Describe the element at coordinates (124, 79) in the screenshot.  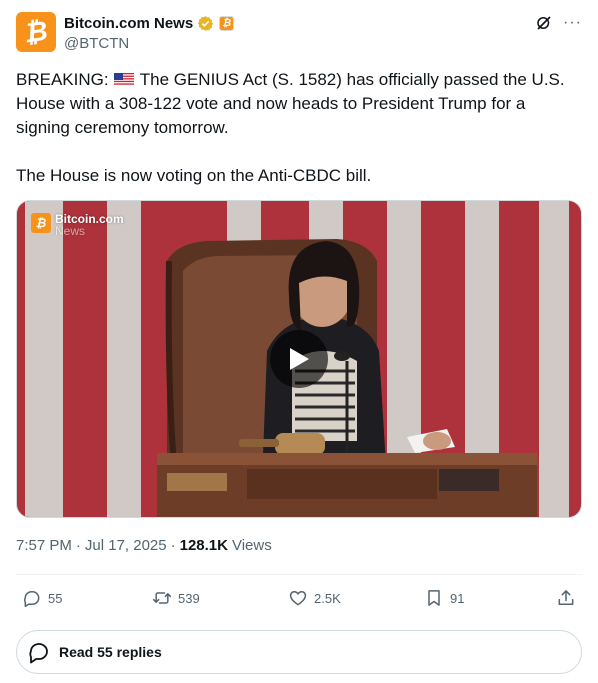
I see `us-flag-icon` at that location.